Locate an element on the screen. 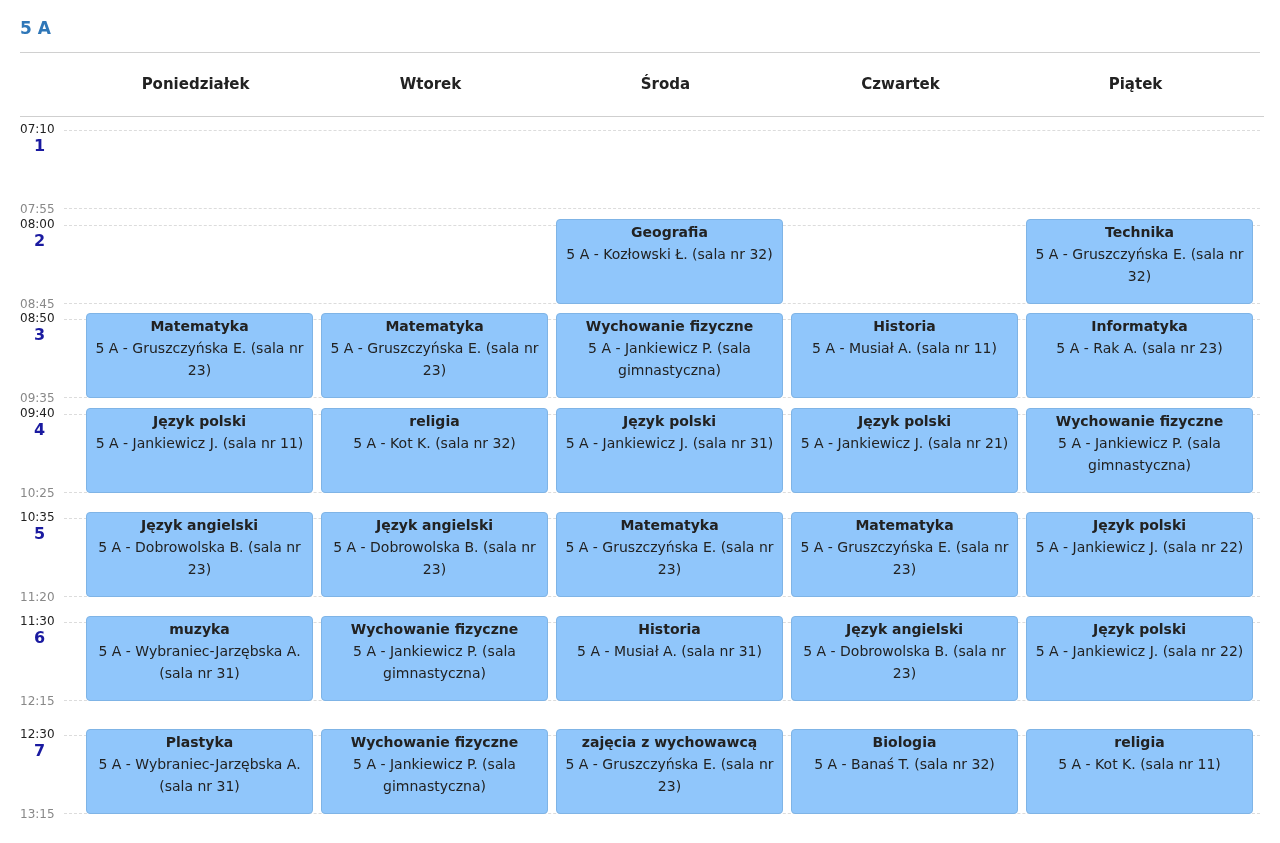  lesson-card: Biologia 5 A - Banaś T. (sala nr 32) is located at coordinates (904, 771).